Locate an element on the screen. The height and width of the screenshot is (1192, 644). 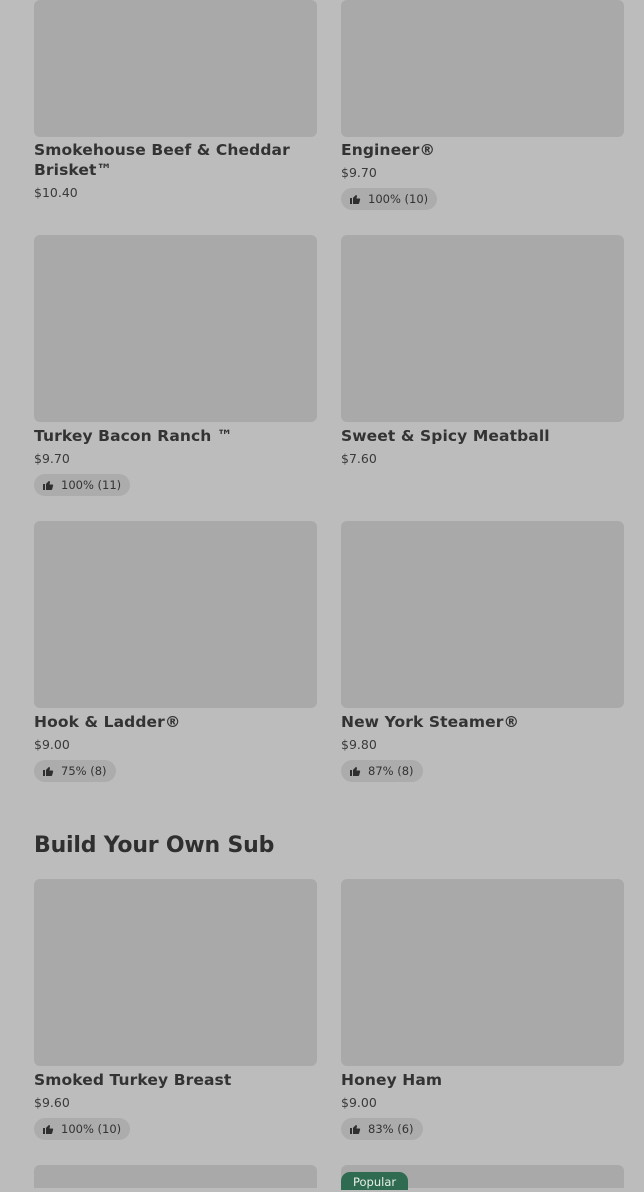
rating-badge: 100% (11) is located at coordinates (82, 485).